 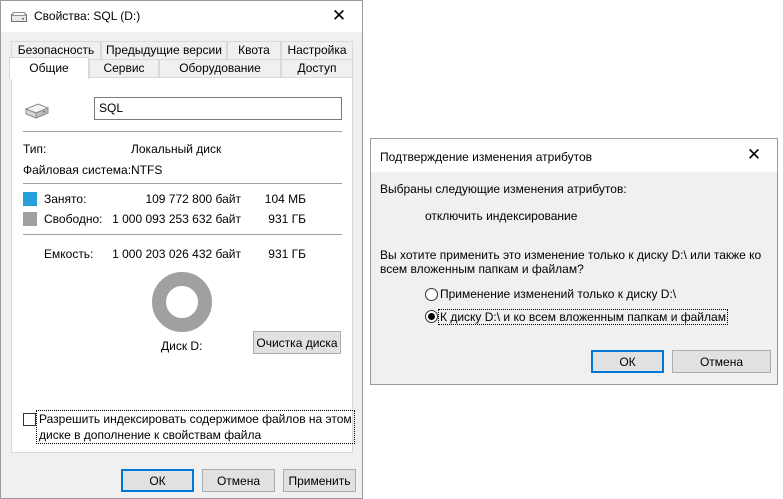 What do you see at coordinates (19, 17) in the screenshot?
I see `drive-icon` at bounding box center [19, 17].